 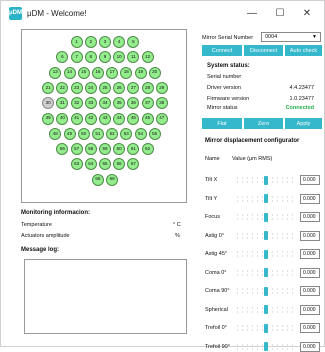 What do you see at coordinates (76, 87) in the screenshot?
I see `actuator-23: 23` at bounding box center [76, 87].